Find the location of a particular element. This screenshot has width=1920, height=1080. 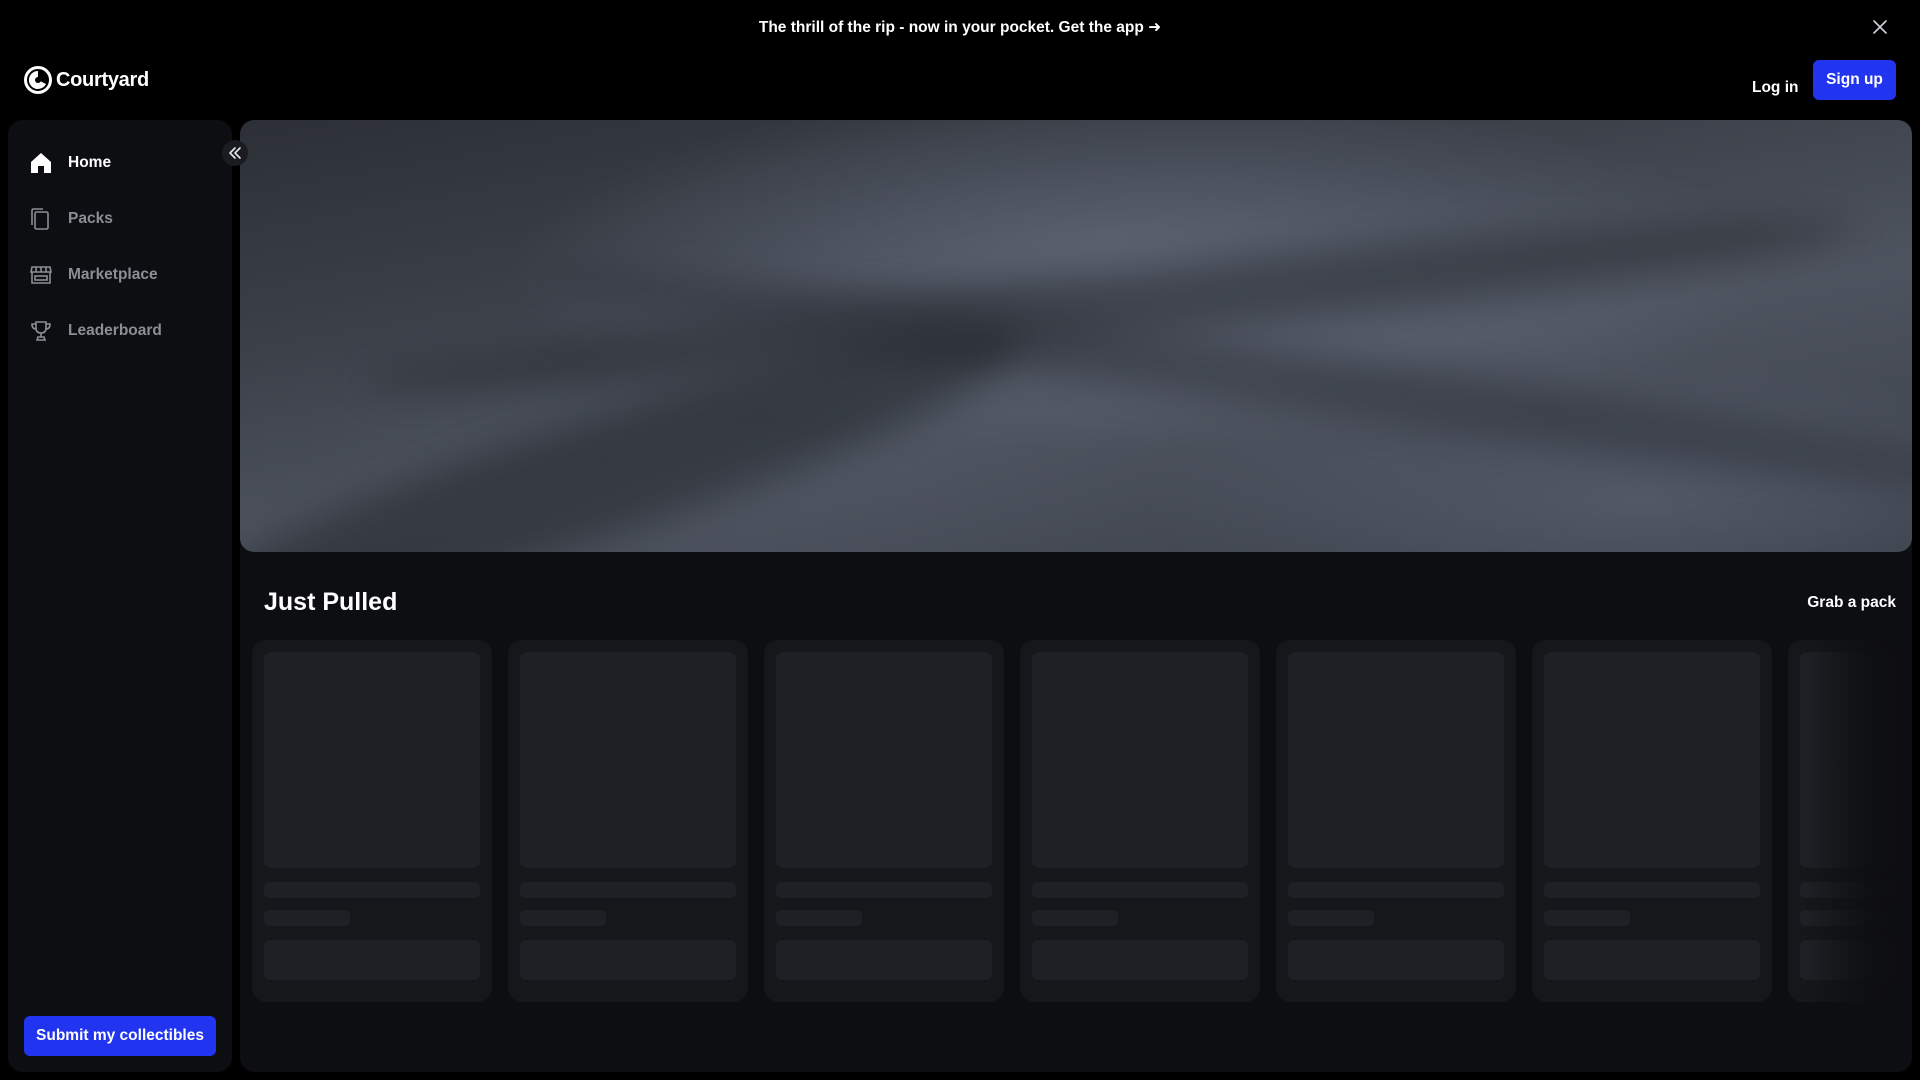

sidebar-item-home: Home is located at coordinates (120, 163).